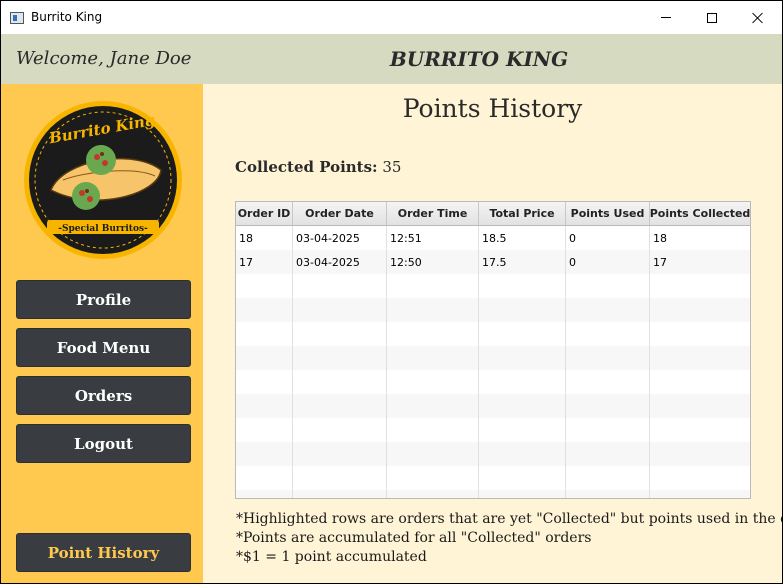 Image resolution: width=783 pixels, height=584 pixels. I want to click on collected-points: Collected Points: 35, so click(318, 167).